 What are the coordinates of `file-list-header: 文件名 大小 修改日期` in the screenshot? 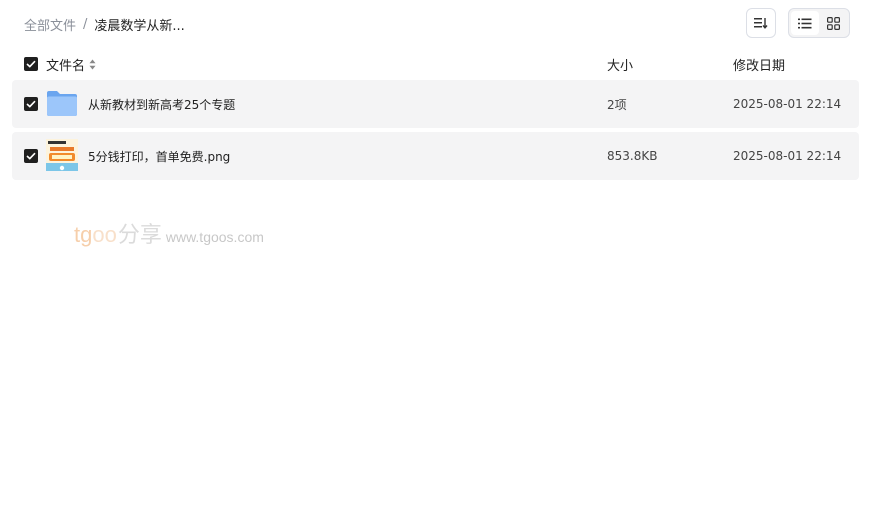 It's located at (435, 64).